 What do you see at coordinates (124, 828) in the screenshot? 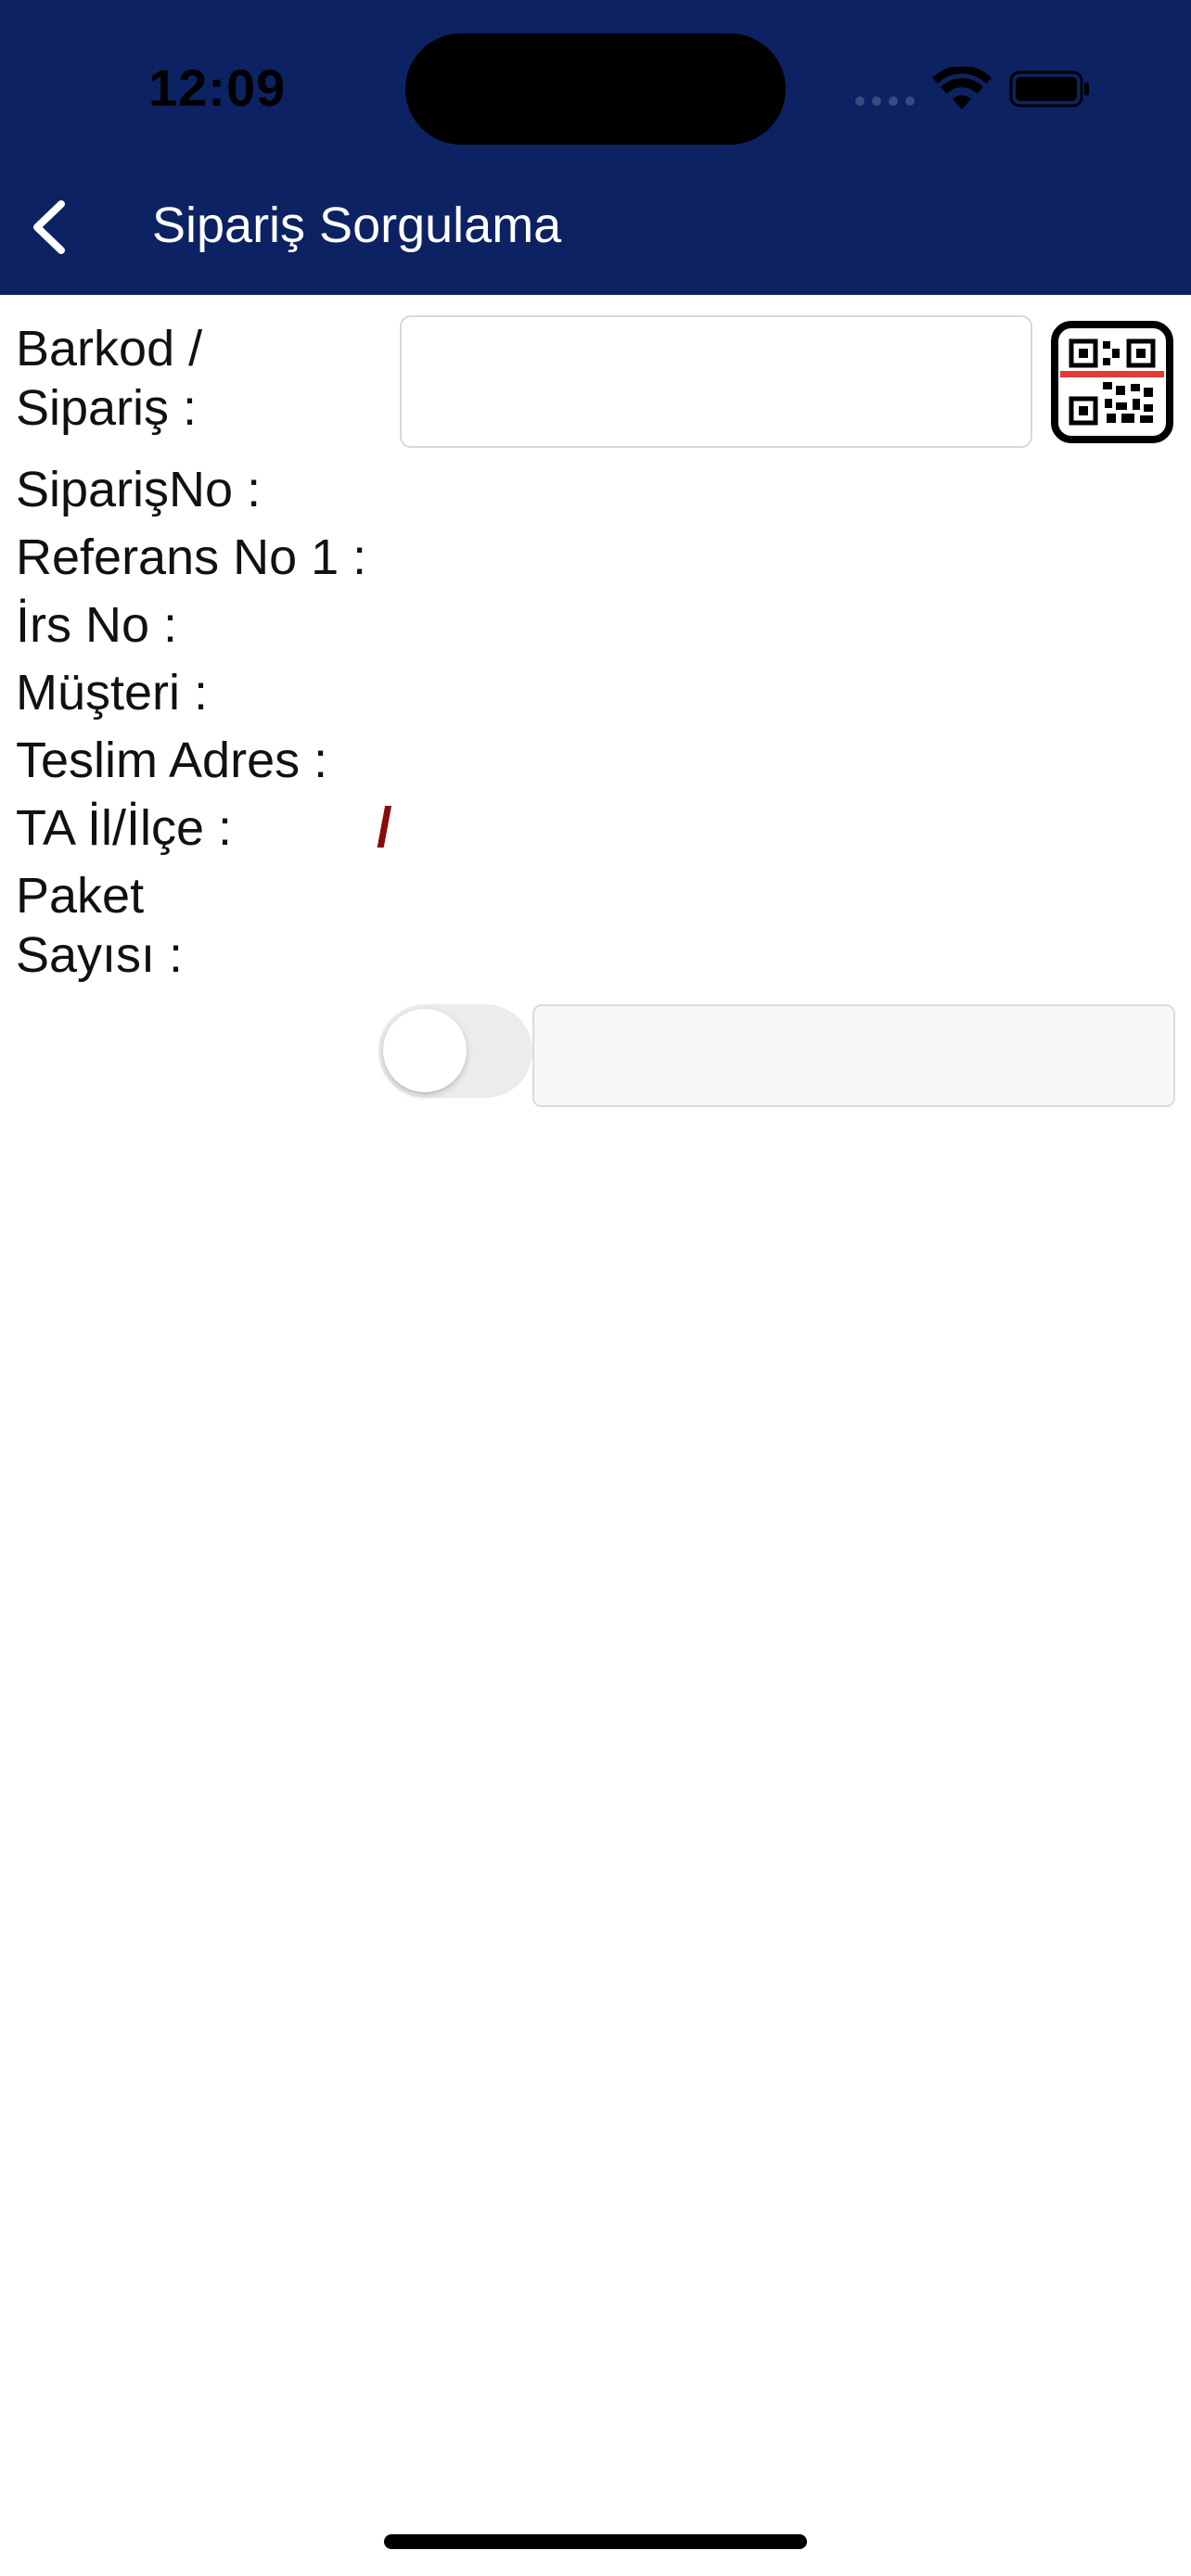
I see `city-district-label: TA İl/İlçe :` at bounding box center [124, 828].